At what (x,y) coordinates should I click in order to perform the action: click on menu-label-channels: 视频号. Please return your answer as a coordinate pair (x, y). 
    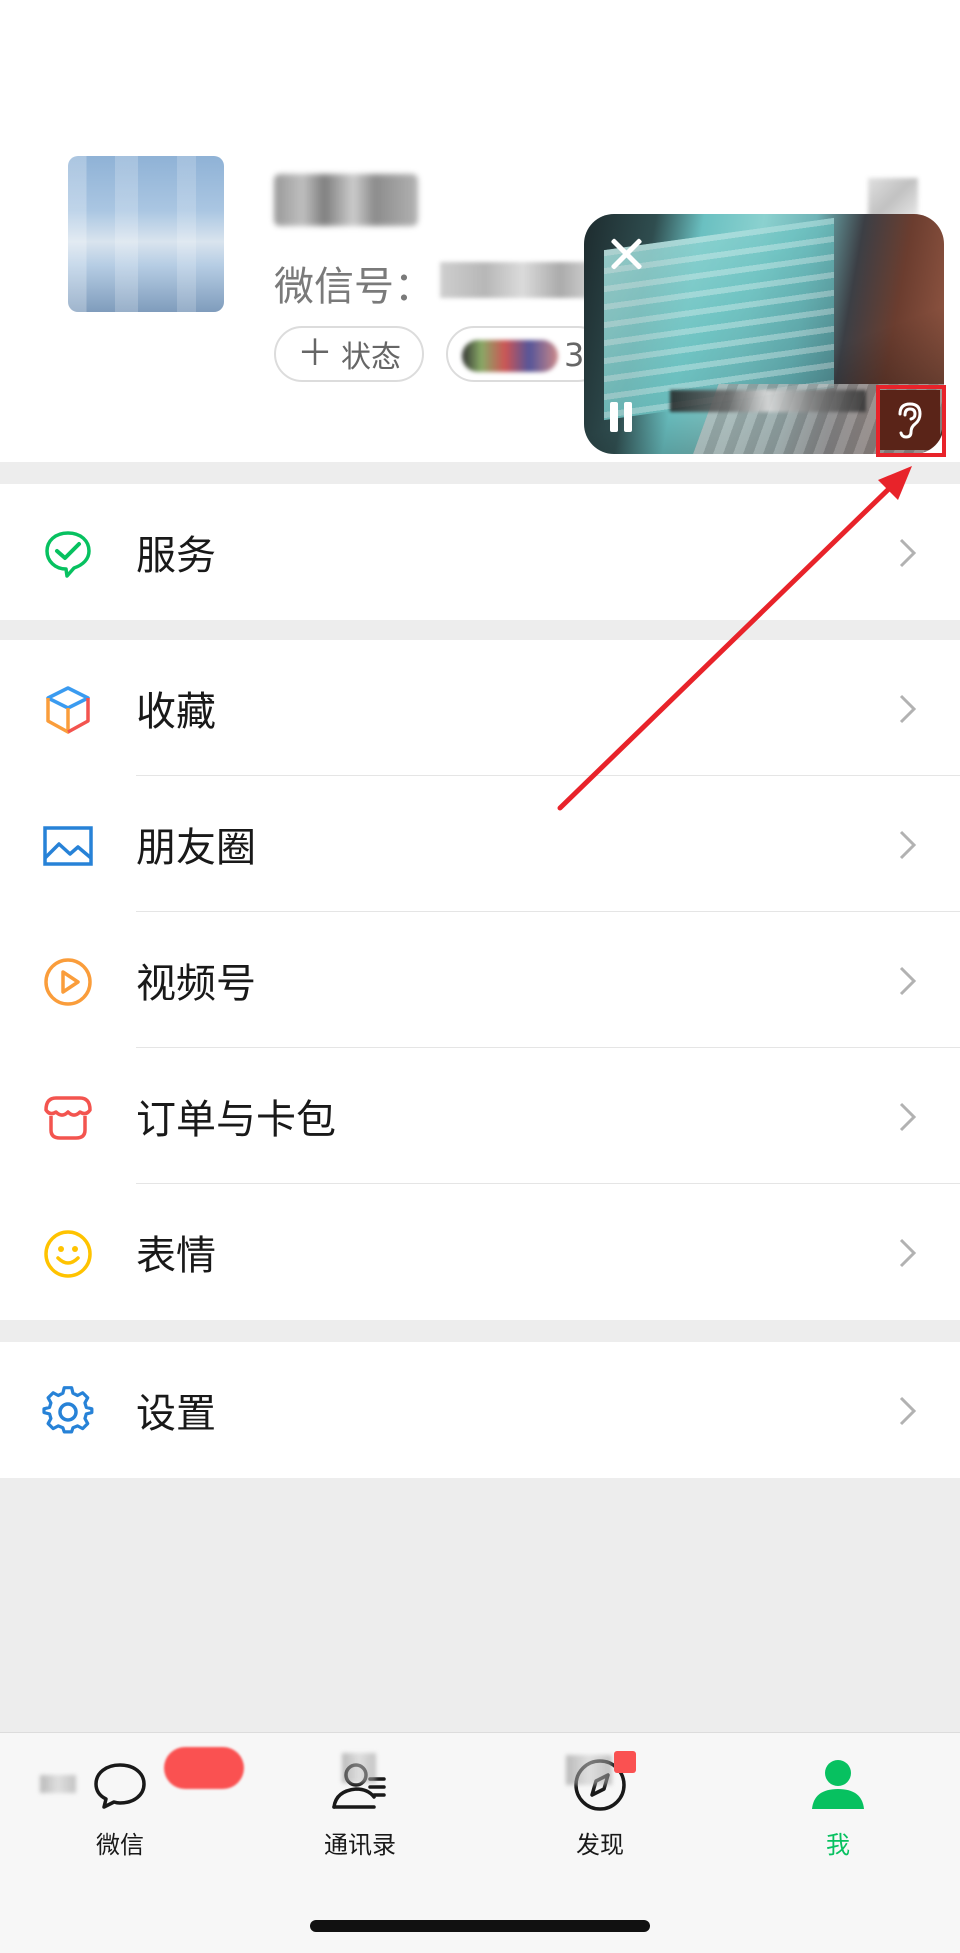
    Looking at the image, I should click on (196, 984).